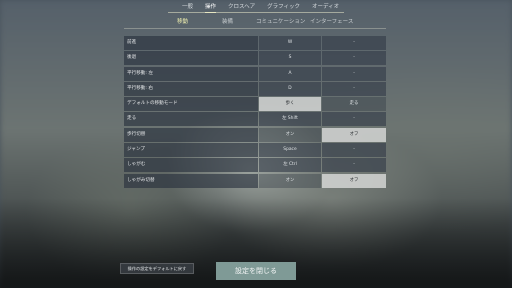 This screenshot has width=512, height=288. I want to click on row-label: しゃがむ, so click(136, 165).